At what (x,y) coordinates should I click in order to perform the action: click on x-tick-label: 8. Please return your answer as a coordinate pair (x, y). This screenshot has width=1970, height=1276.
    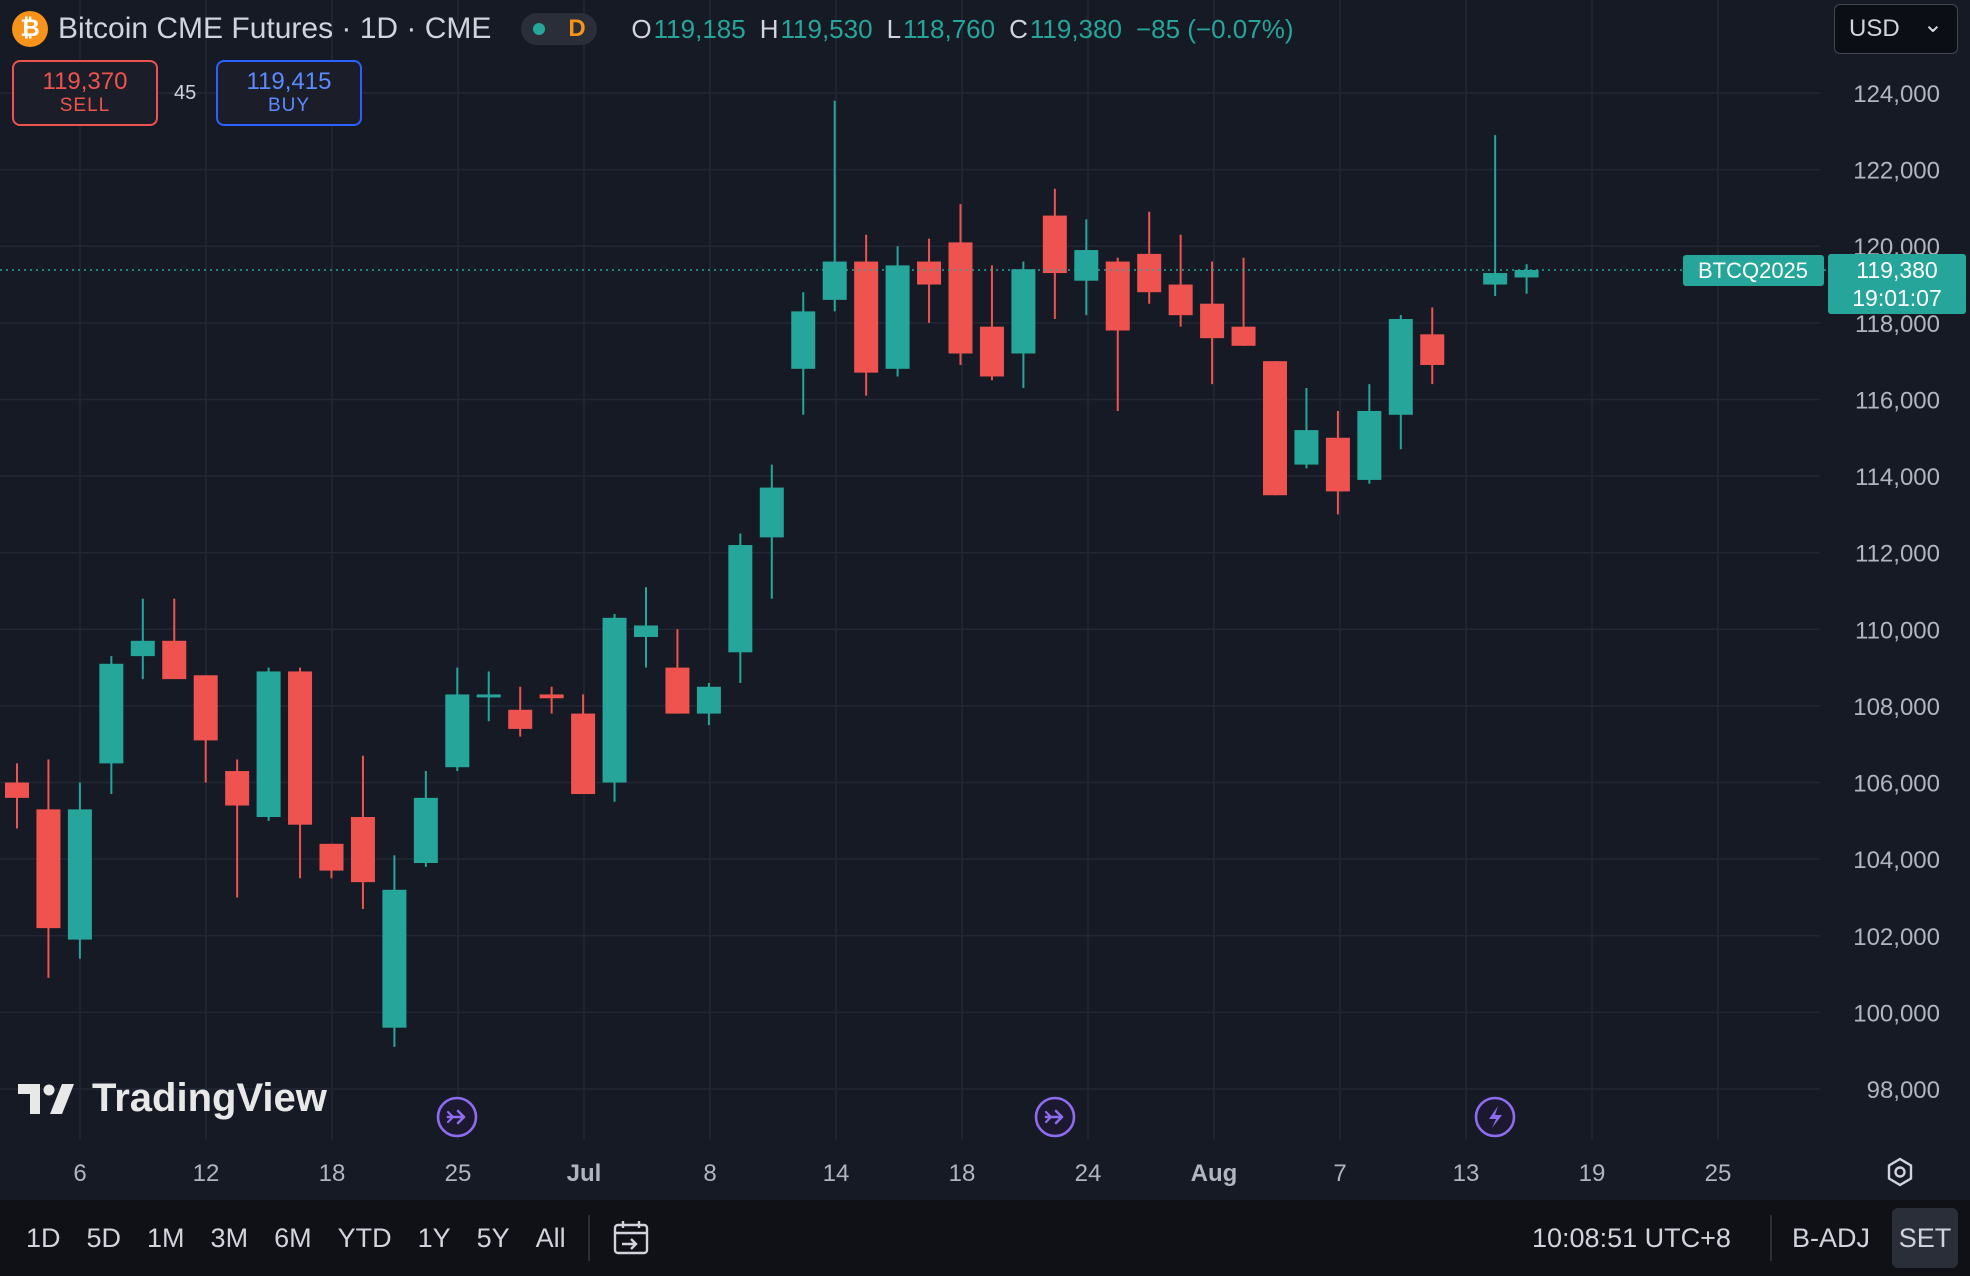
    Looking at the image, I should click on (709, 1173).